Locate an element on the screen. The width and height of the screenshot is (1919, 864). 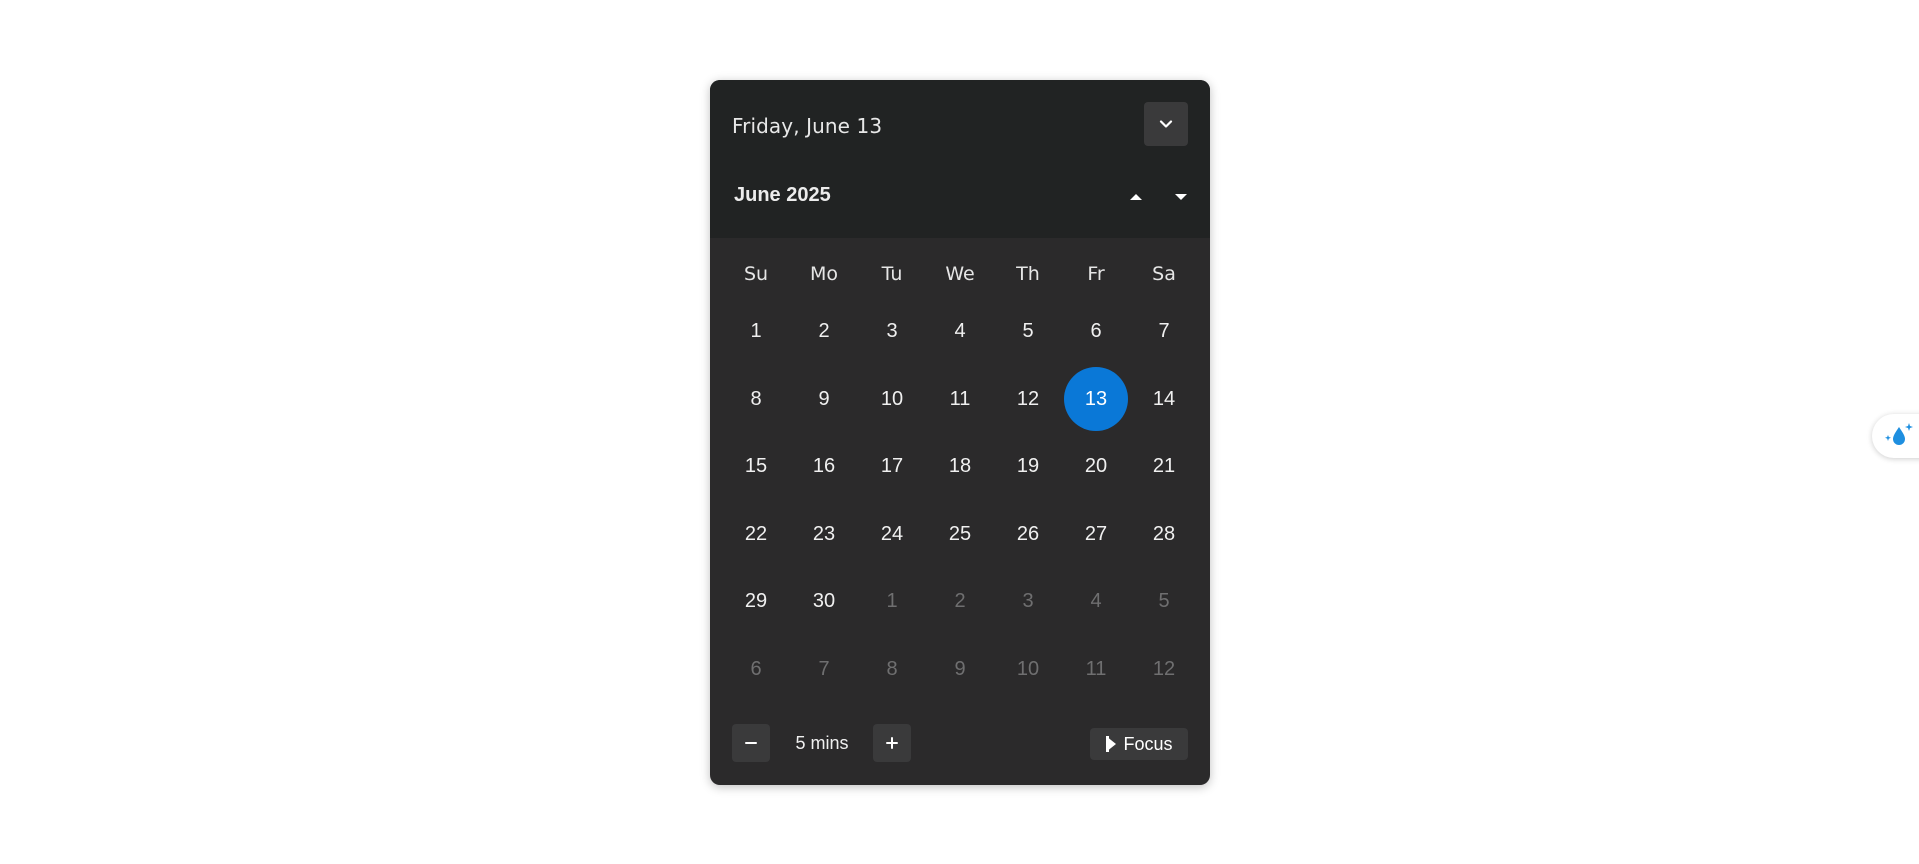
calendar-day: 17 is located at coordinates (892, 467).